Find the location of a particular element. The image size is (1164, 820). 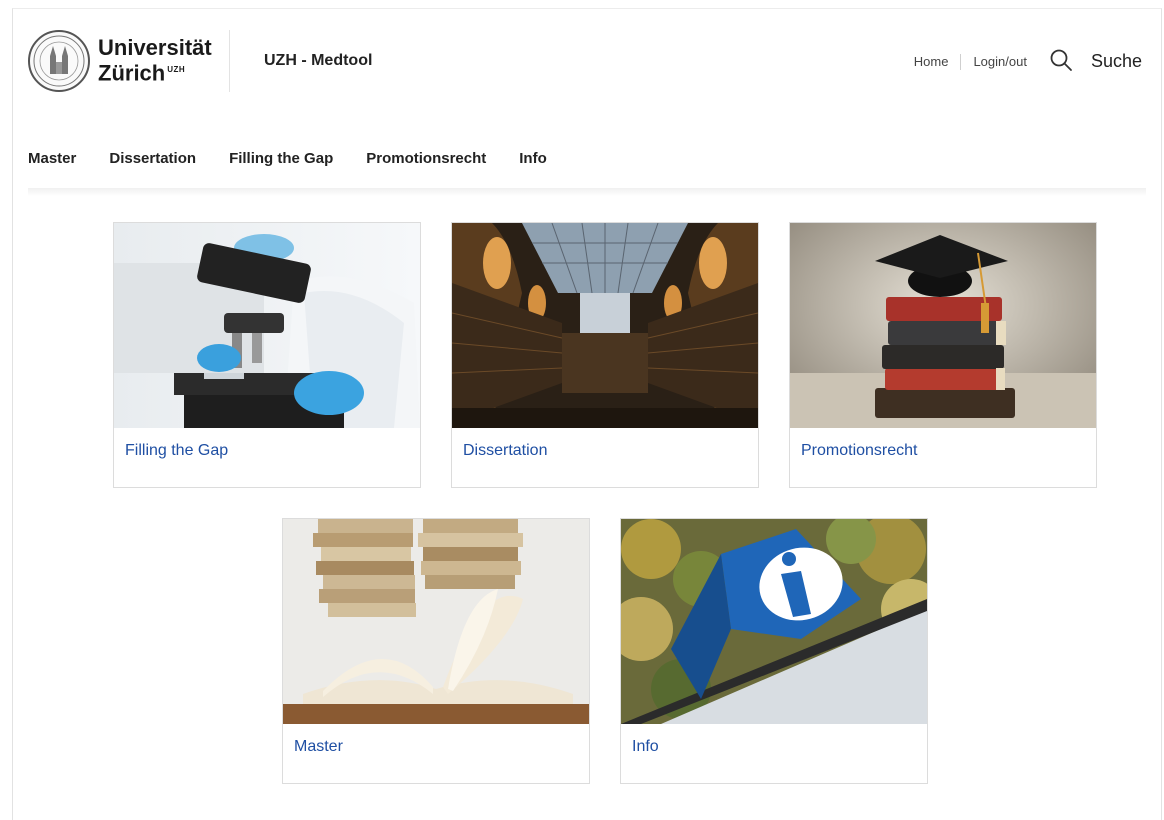

card-dissertation: Dissertation is located at coordinates (605, 355).